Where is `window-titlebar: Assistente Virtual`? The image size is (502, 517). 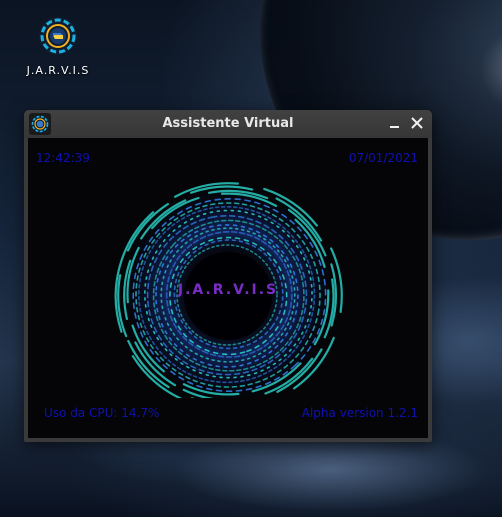 window-titlebar: Assistente Virtual is located at coordinates (228, 124).